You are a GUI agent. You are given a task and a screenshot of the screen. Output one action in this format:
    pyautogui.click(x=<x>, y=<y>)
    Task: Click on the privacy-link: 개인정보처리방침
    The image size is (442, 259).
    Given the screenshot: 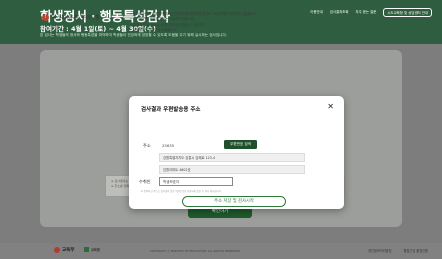 What is the action you would take?
    pyautogui.click(x=379, y=250)
    